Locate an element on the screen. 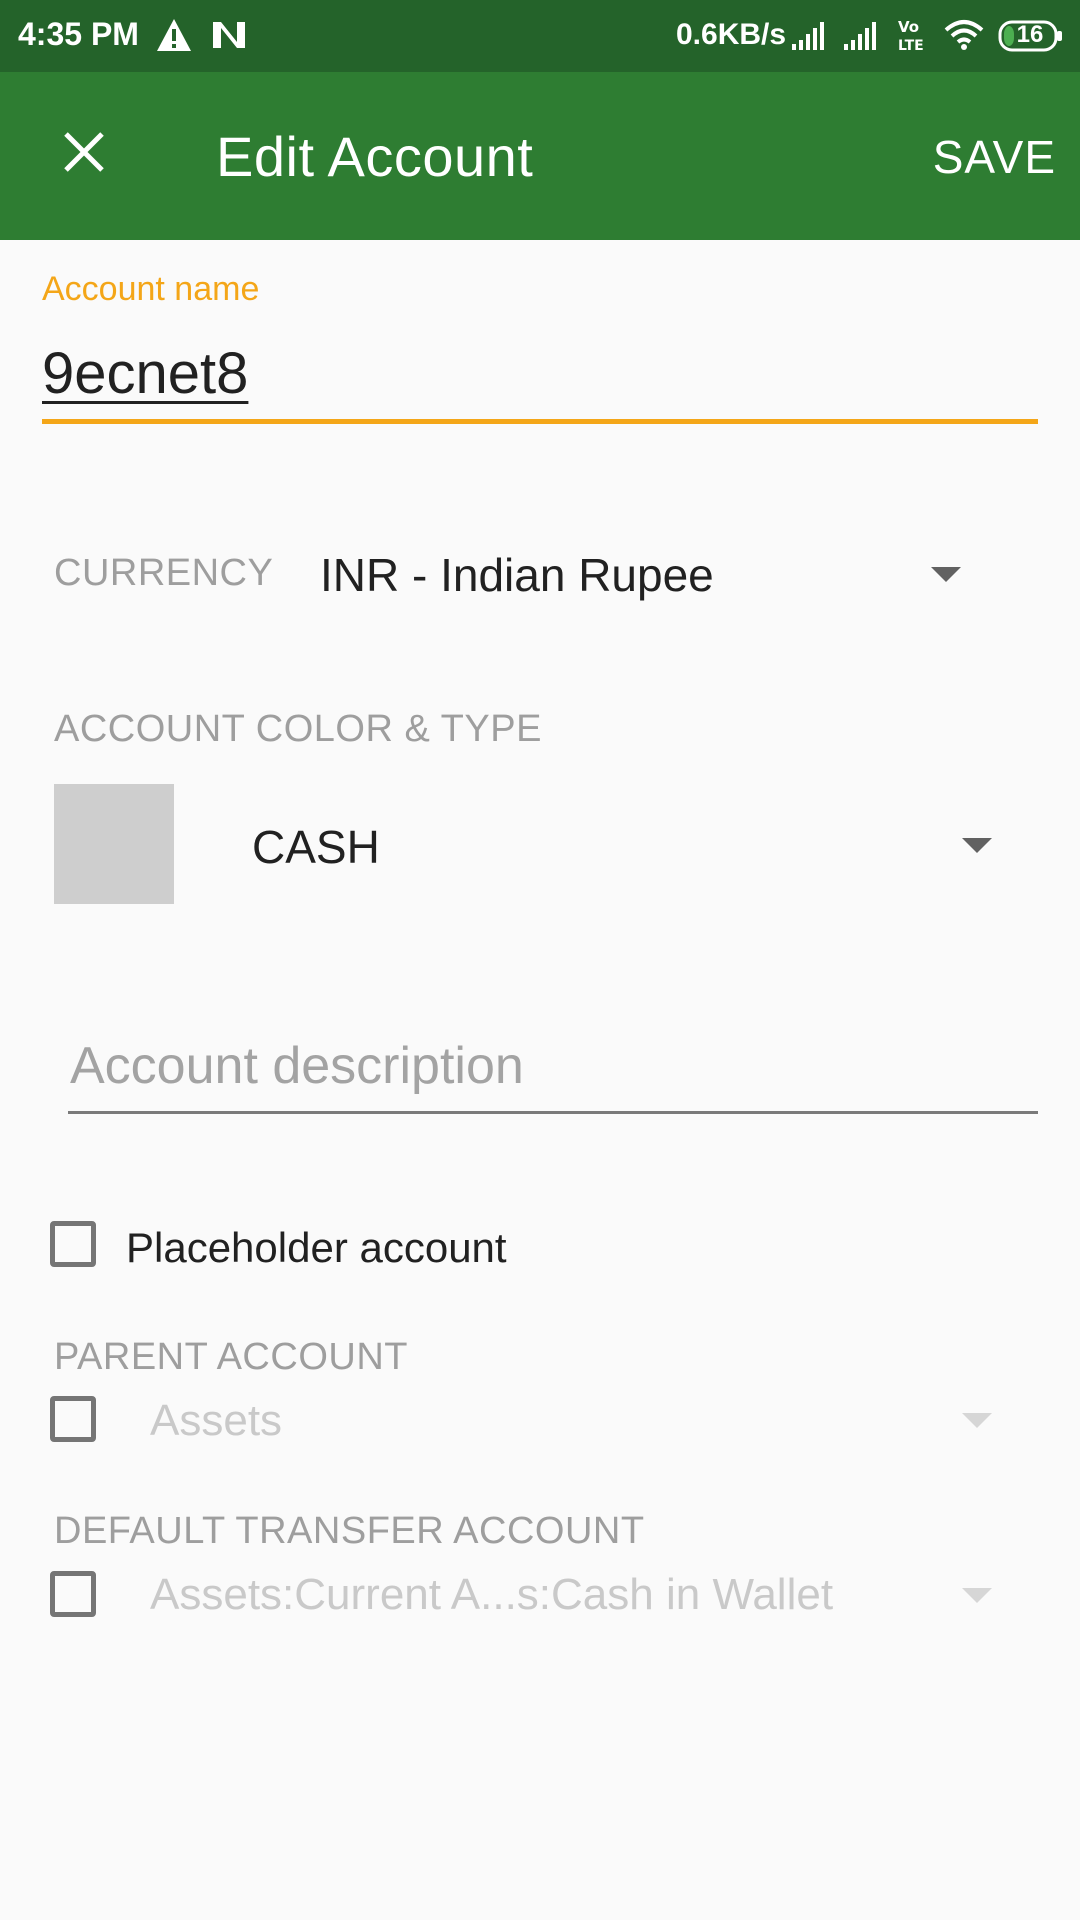 The width and height of the screenshot is (1080, 1920). account-name-input: 9ecnet8 is located at coordinates (145, 373).